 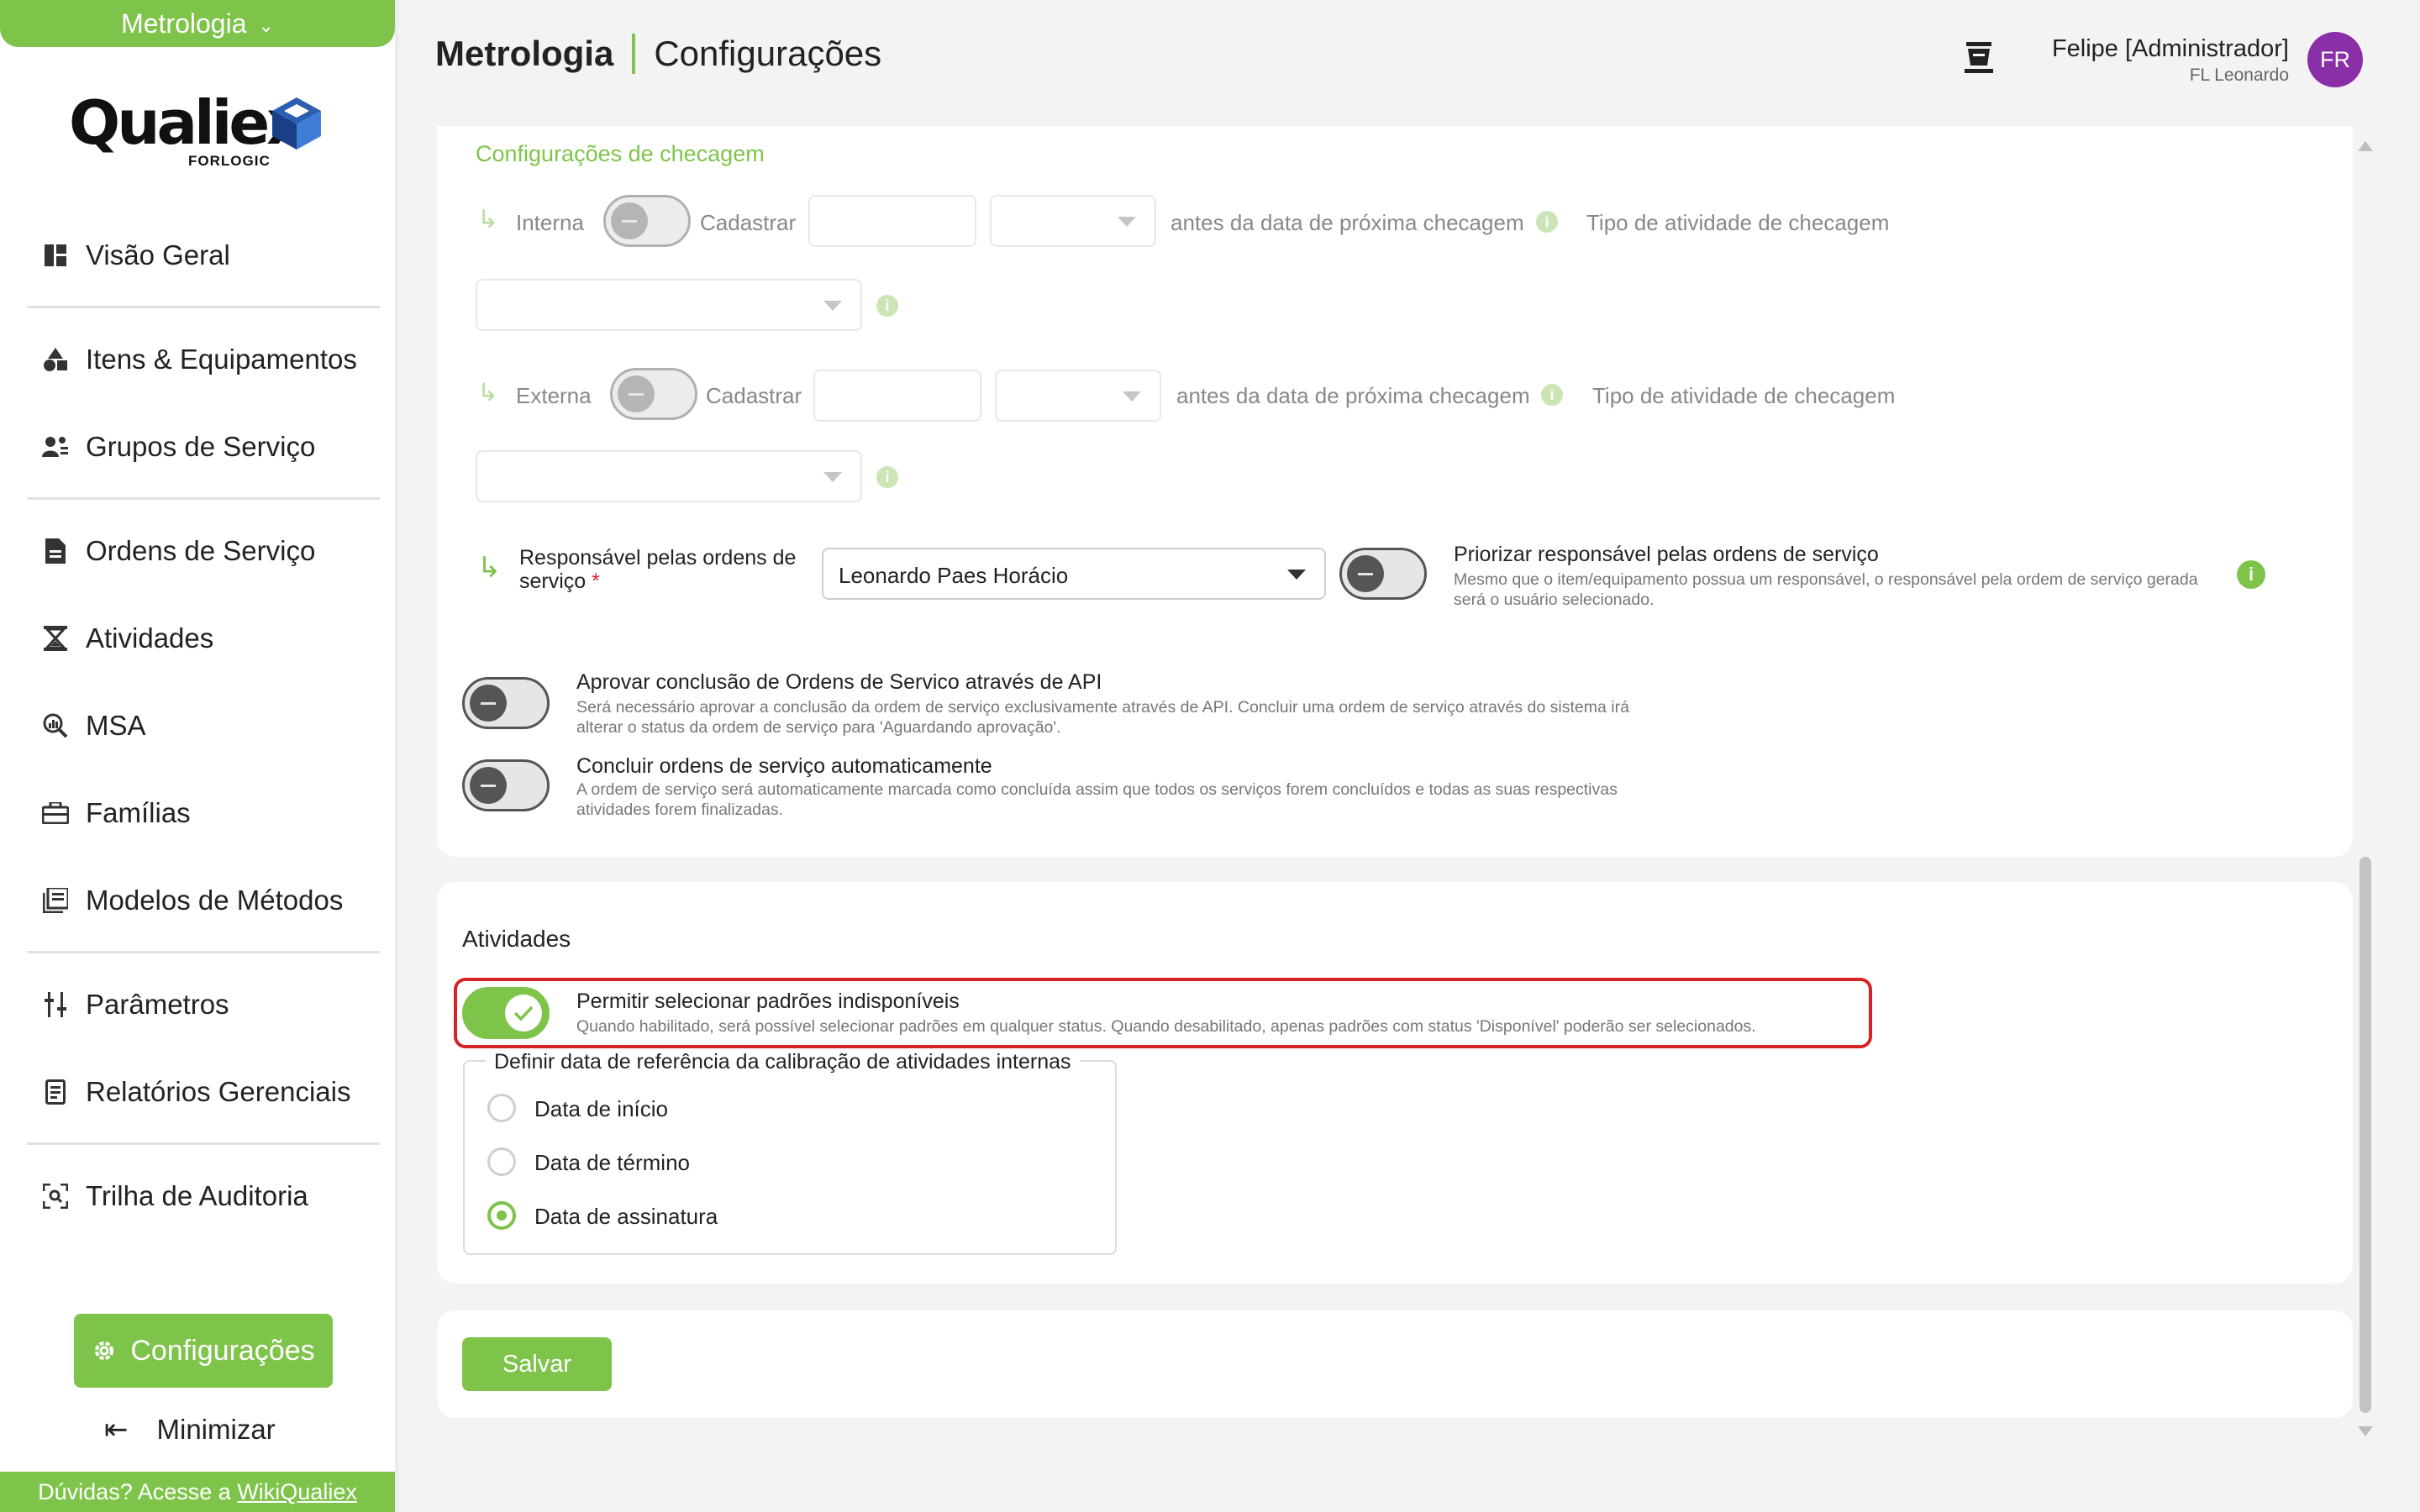 I want to click on sidebar-item-label: Trilha de Auditoria, so click(x=197, y=1195).